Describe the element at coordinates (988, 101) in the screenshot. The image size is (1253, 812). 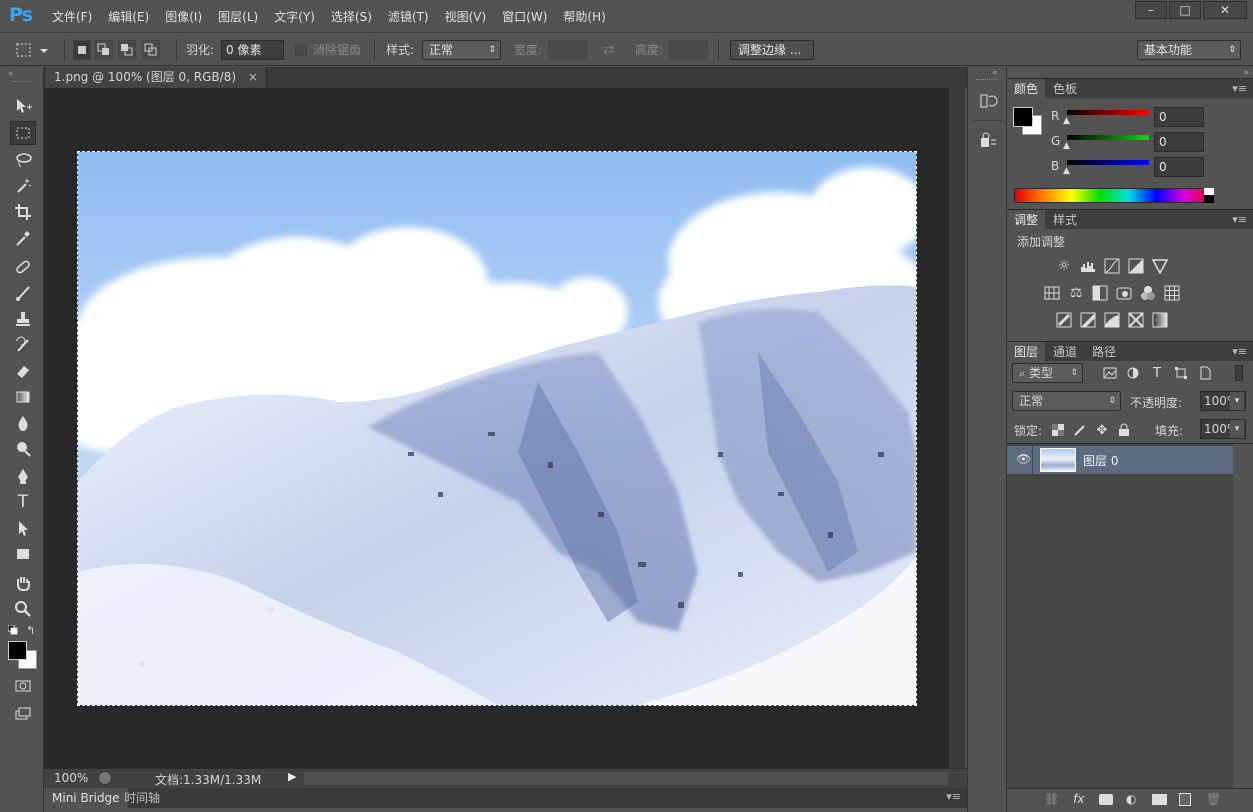
I see `history-panel-icon` at that location.